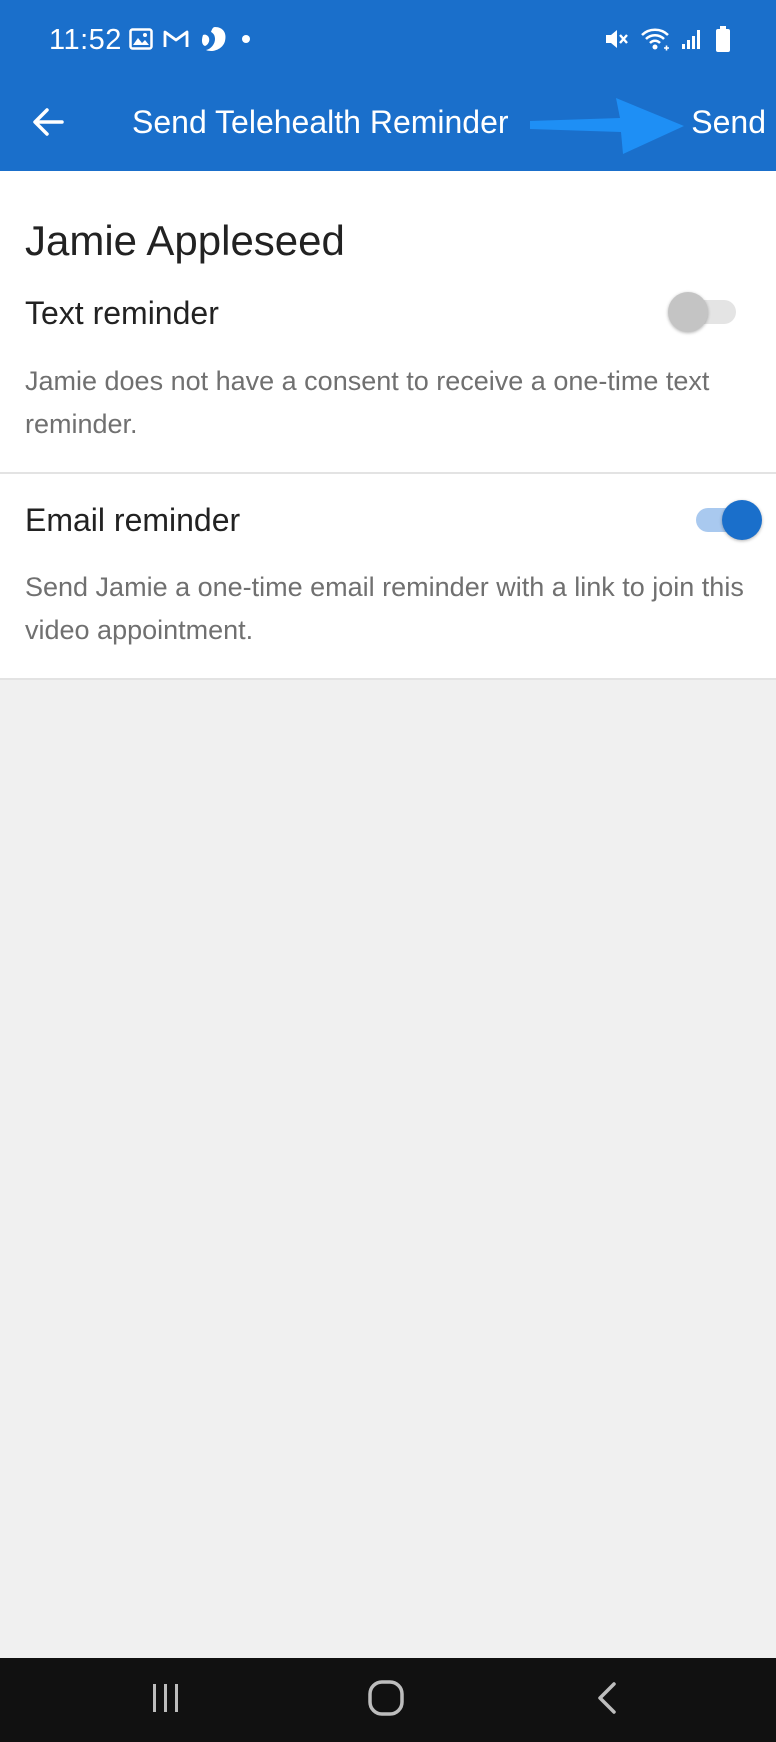 The image size is (776, 1742). I want to click on email-reminder-label: Email reminder, so click(133, 520).